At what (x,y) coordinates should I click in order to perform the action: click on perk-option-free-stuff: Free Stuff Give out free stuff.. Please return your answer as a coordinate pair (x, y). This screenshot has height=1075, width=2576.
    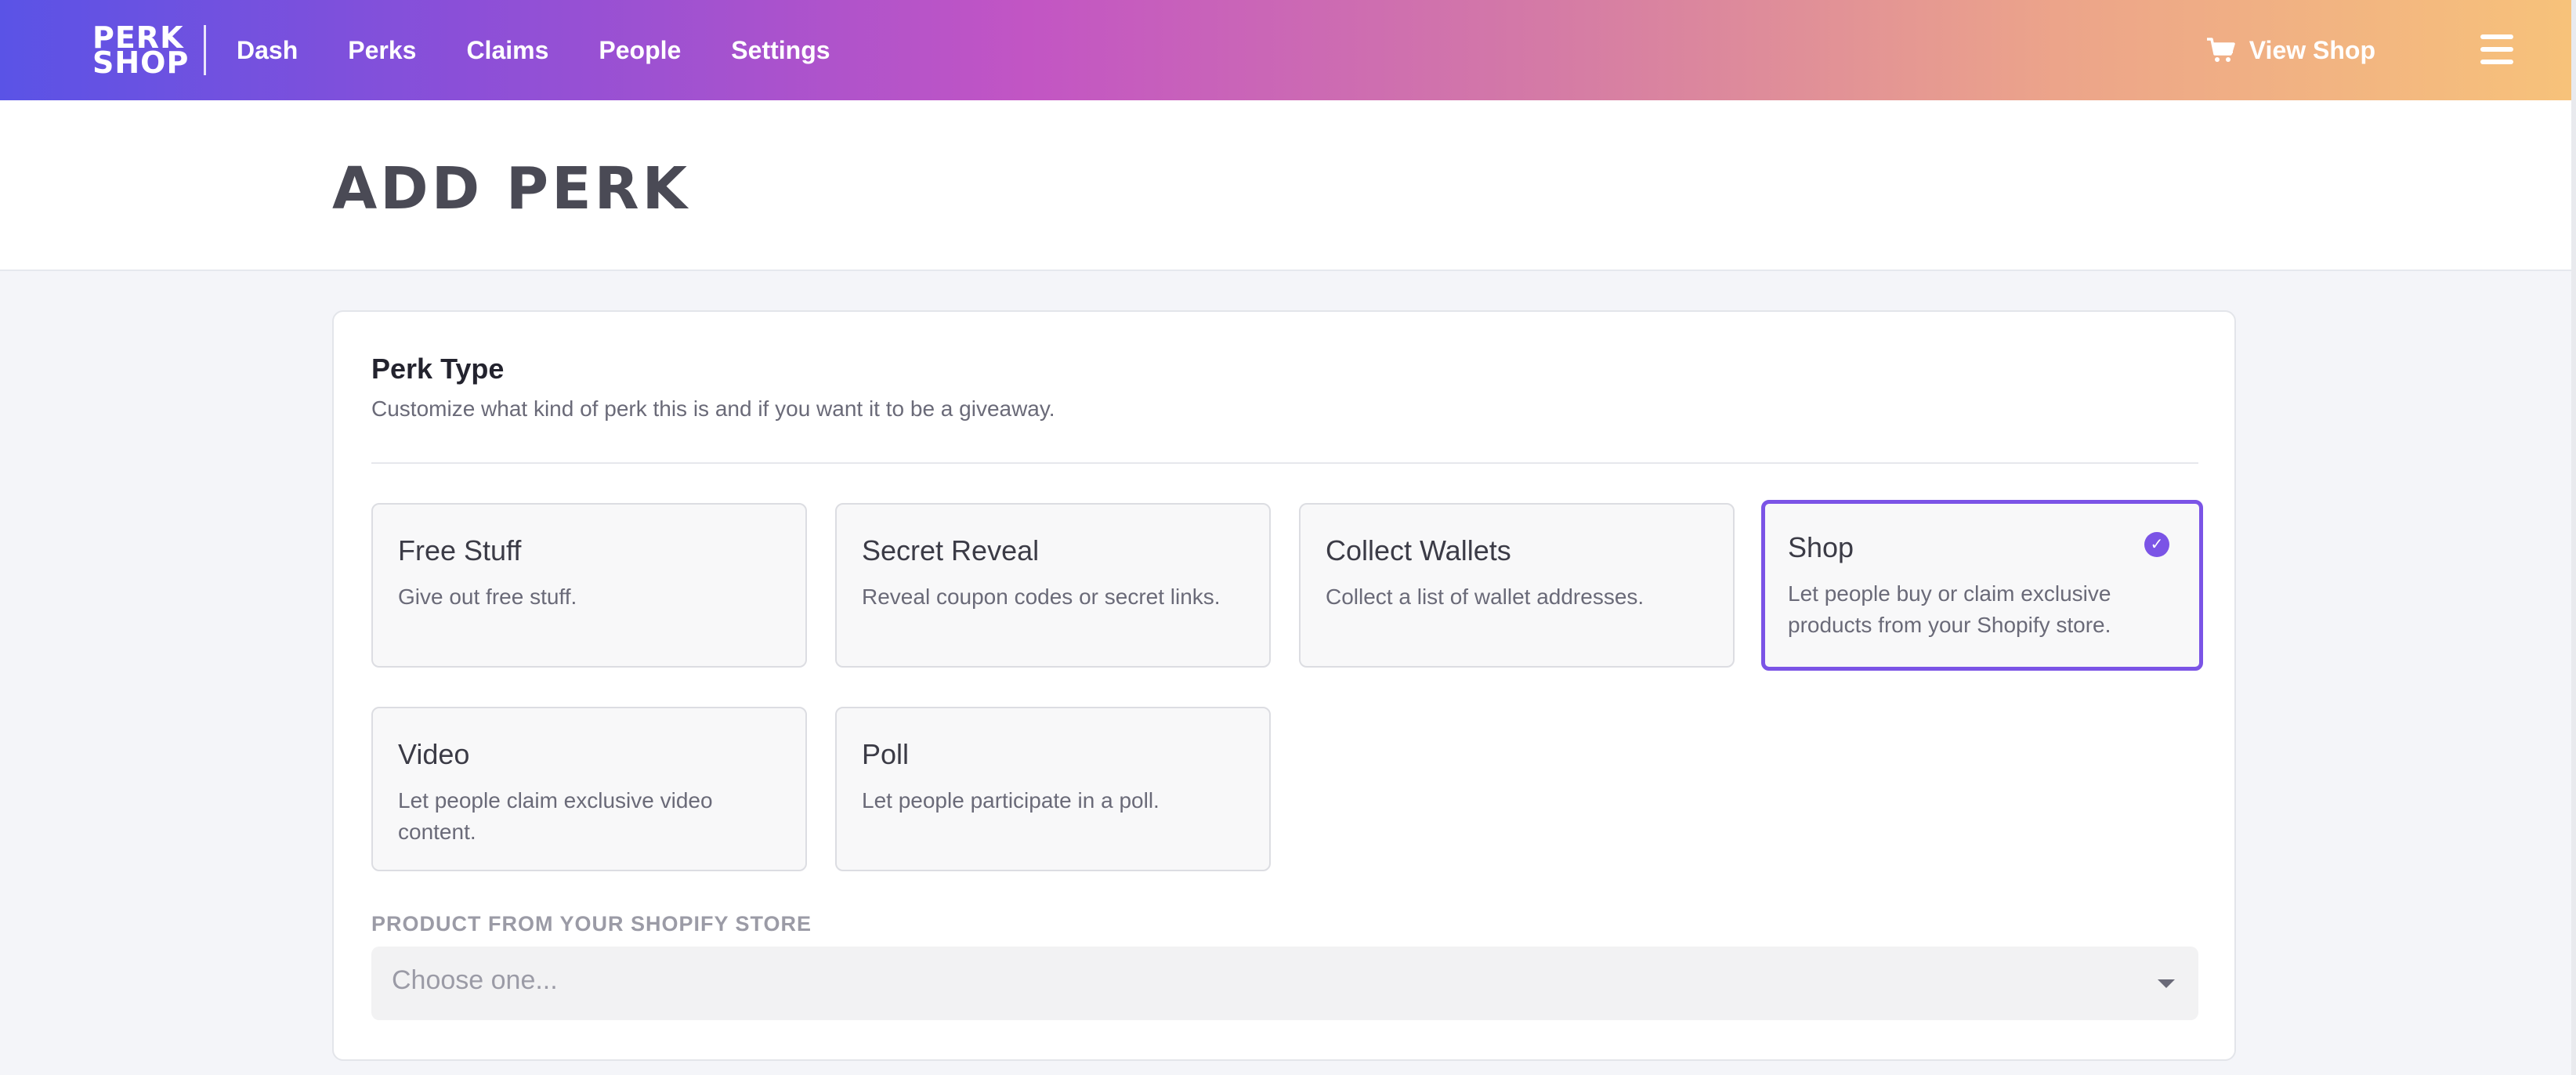
    Looking at the image, I should click on (589, 585).